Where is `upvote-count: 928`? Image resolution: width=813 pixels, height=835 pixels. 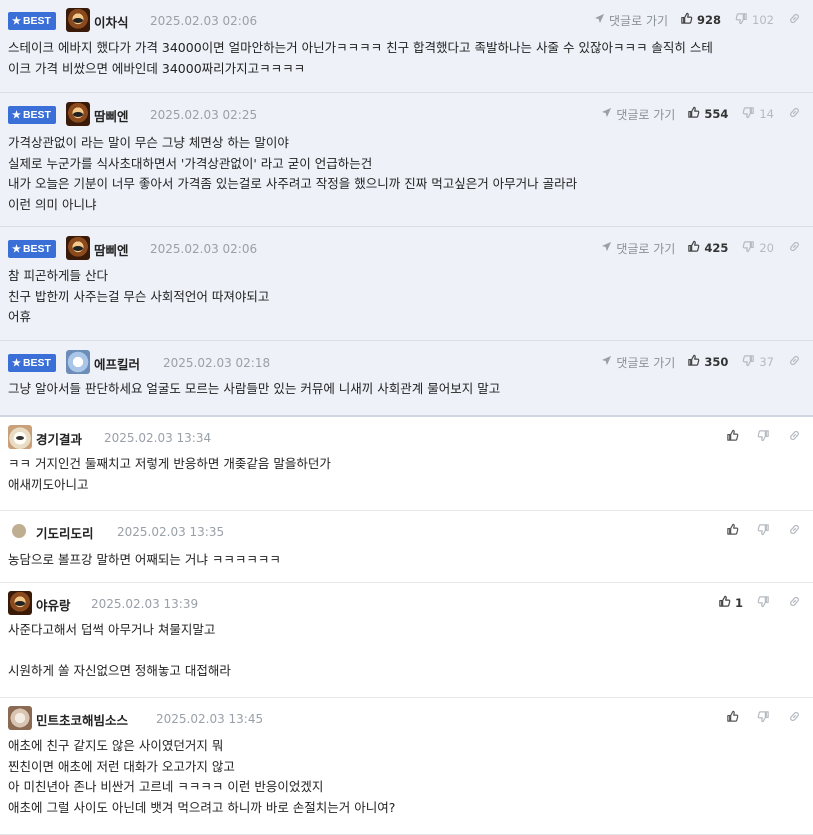
upvote-count: 928 is located at coordinates (709, 20).